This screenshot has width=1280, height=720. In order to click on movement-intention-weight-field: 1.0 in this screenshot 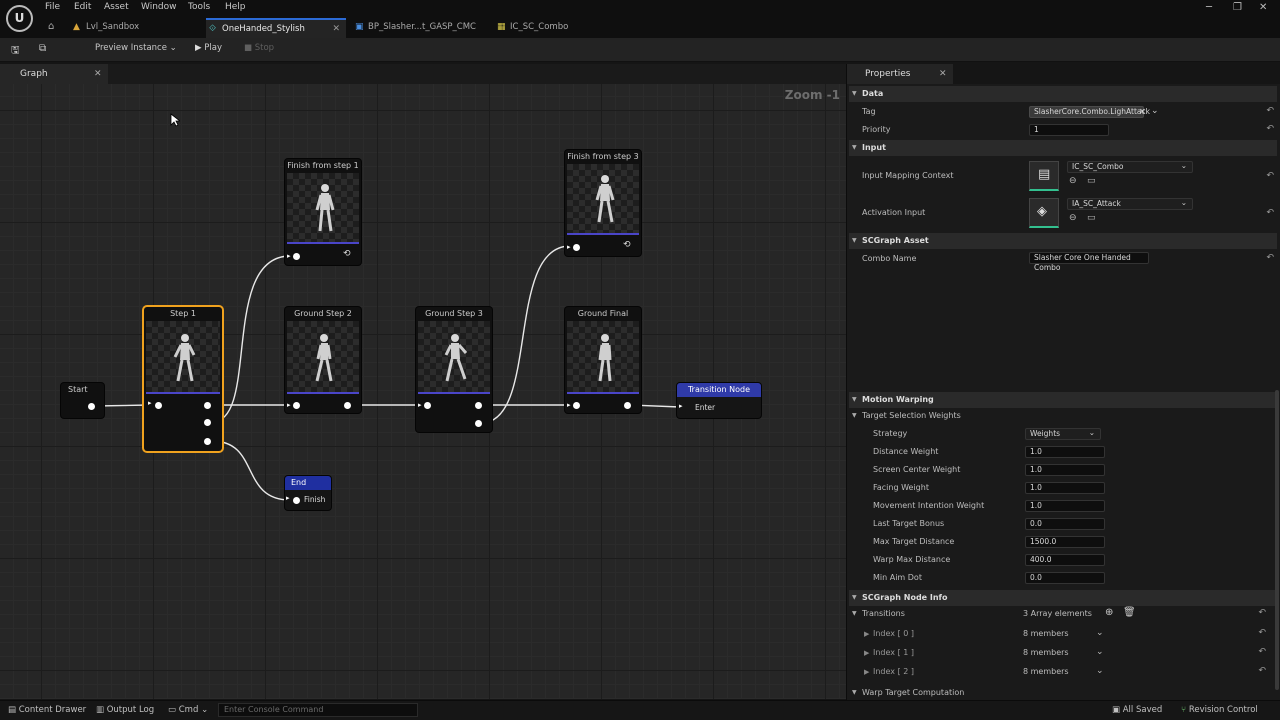, I will do `click(1065, 506)`.